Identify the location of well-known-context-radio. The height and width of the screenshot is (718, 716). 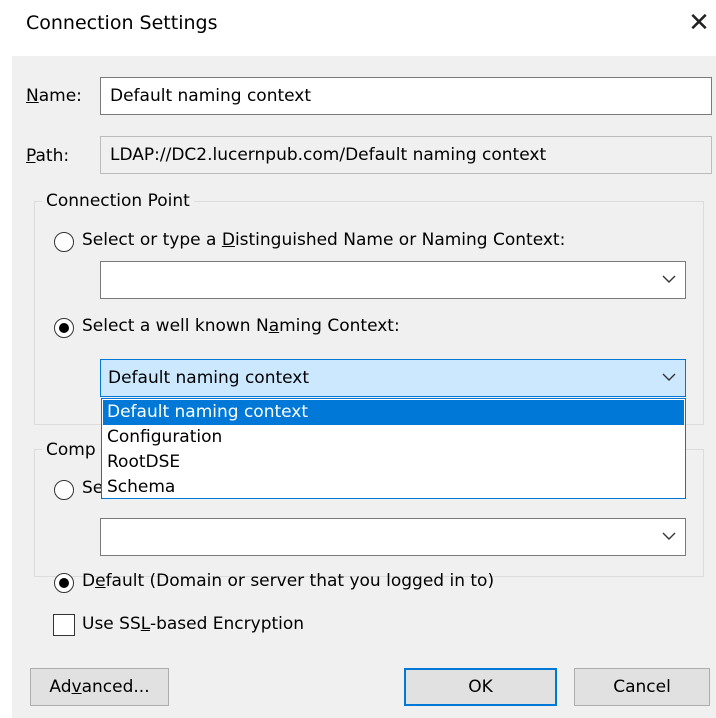
(64, 328).